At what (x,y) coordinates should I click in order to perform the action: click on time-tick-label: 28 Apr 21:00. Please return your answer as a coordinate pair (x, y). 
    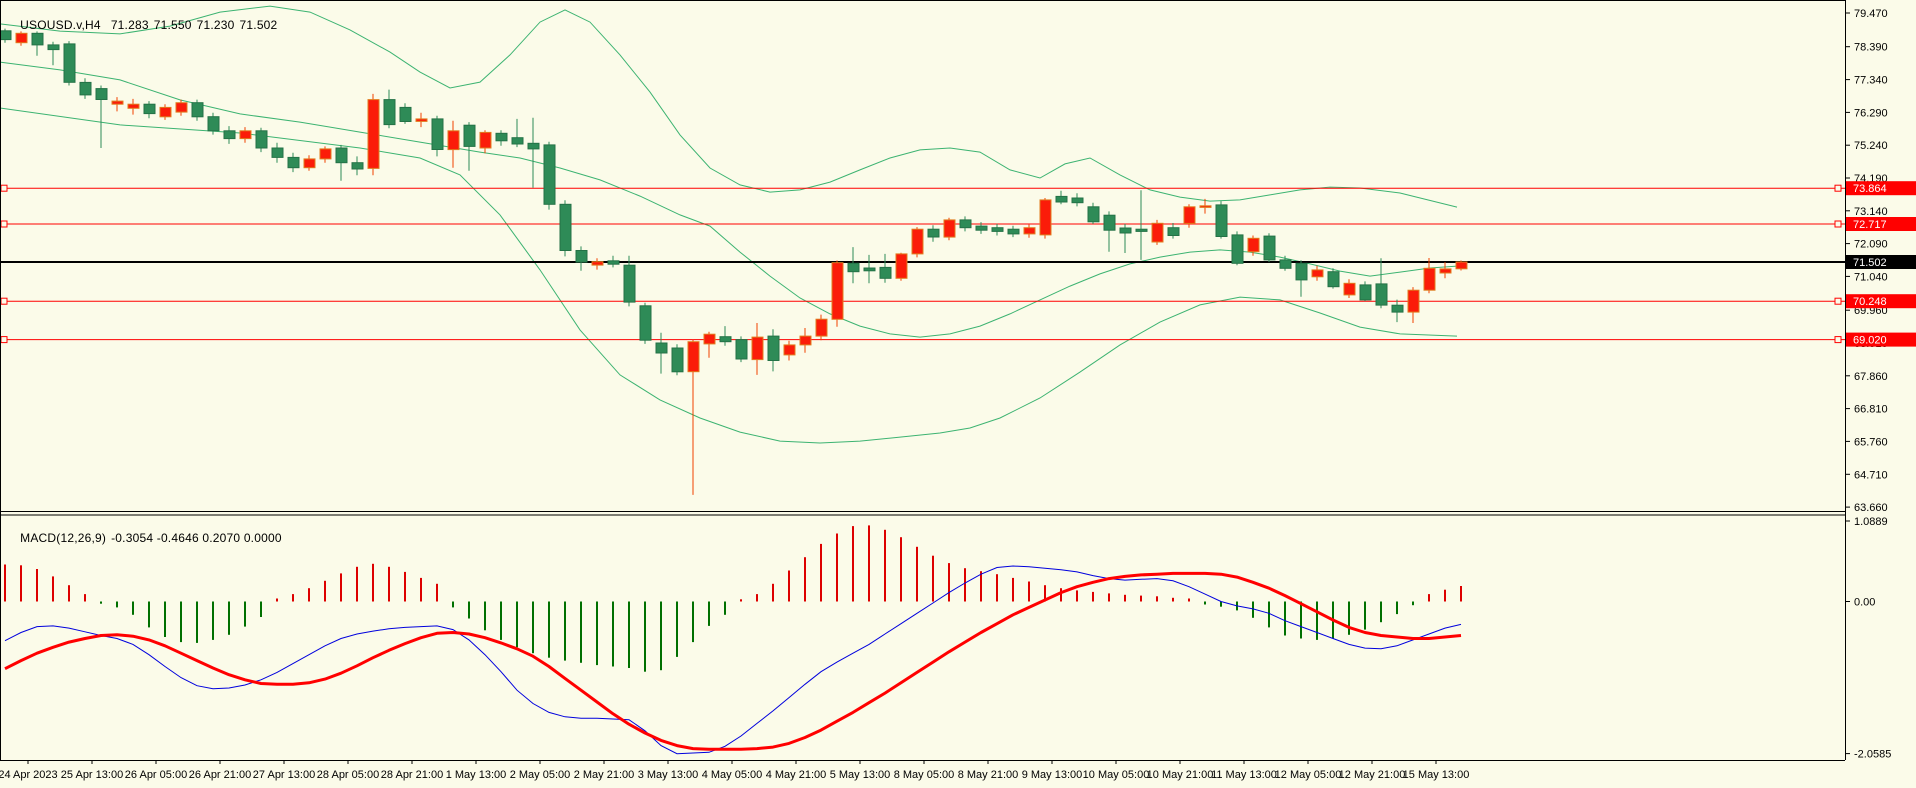
    Looking at the image, I should click on (412, 775).